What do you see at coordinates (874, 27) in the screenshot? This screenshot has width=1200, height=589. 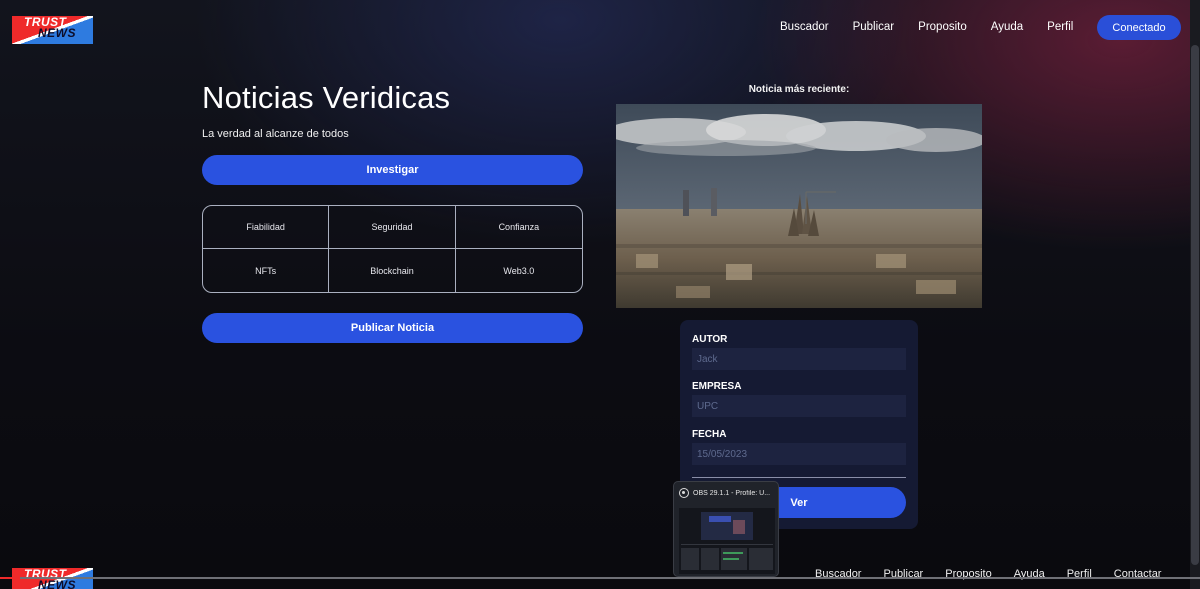 I see `nav-publicar: Publicar` at bounding box center [874, 27].